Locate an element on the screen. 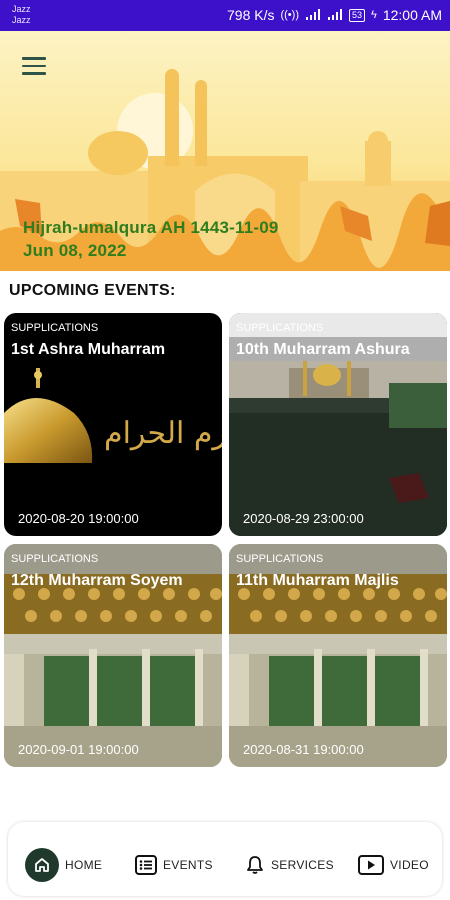  carrier-2: Jazz is located at coordinates (21, 20).